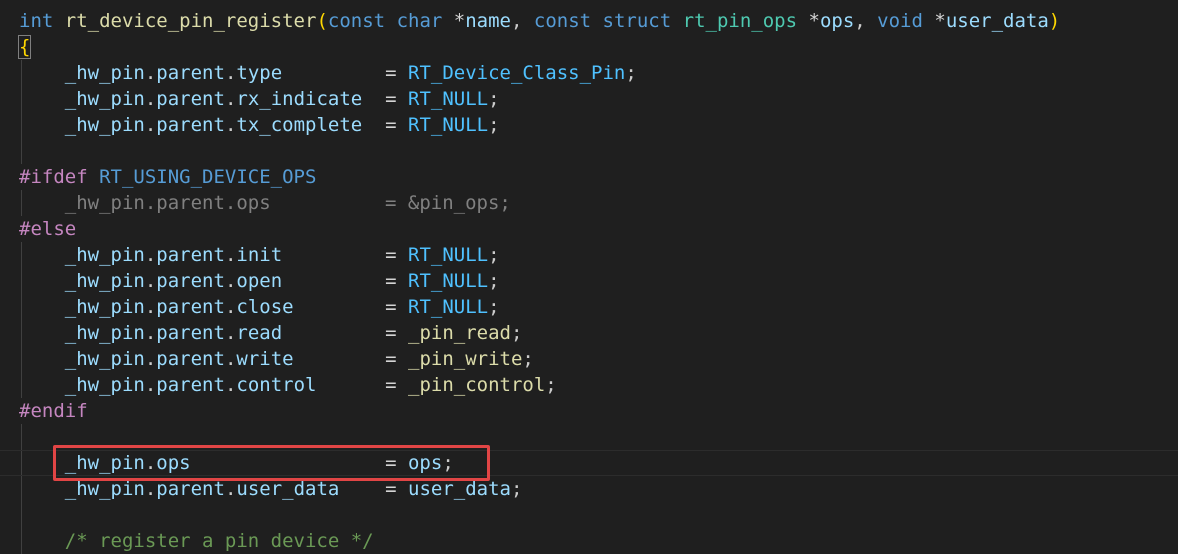 The height and width of the screenshot is (554, 1178). What do you see at coordinates (53, 177) in the screenshot?
I see `preprocessor-ifdef: #ifdef` at bounding box center [53, 177].